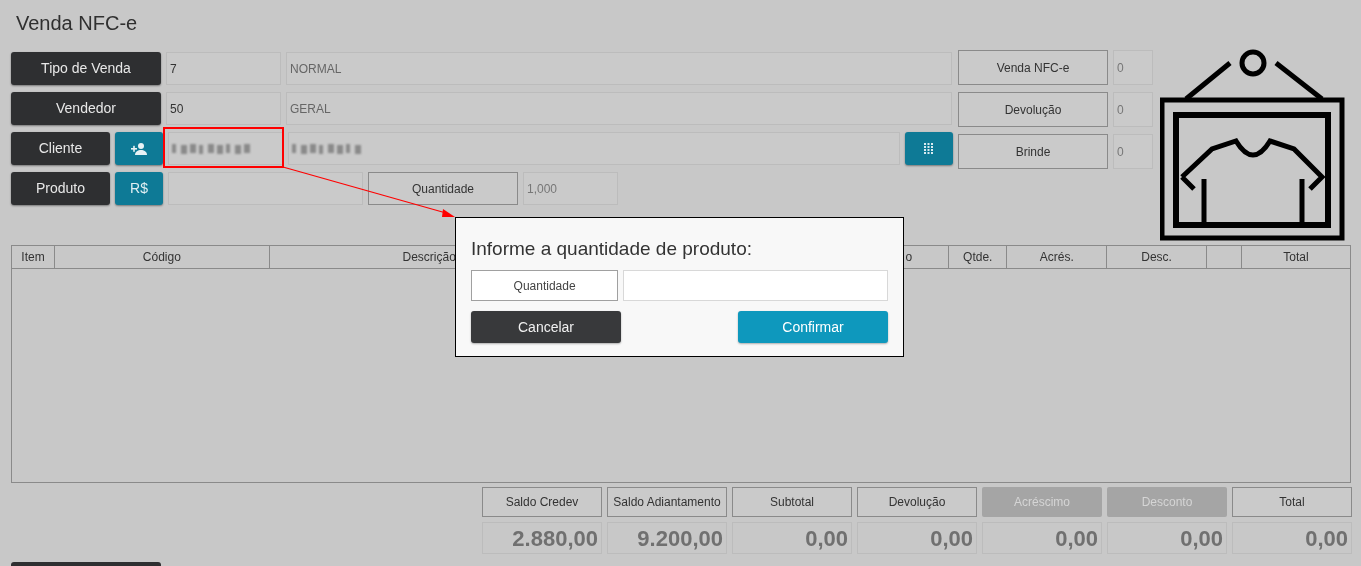  I want to click on column-header: Total, so click(1296, 257).